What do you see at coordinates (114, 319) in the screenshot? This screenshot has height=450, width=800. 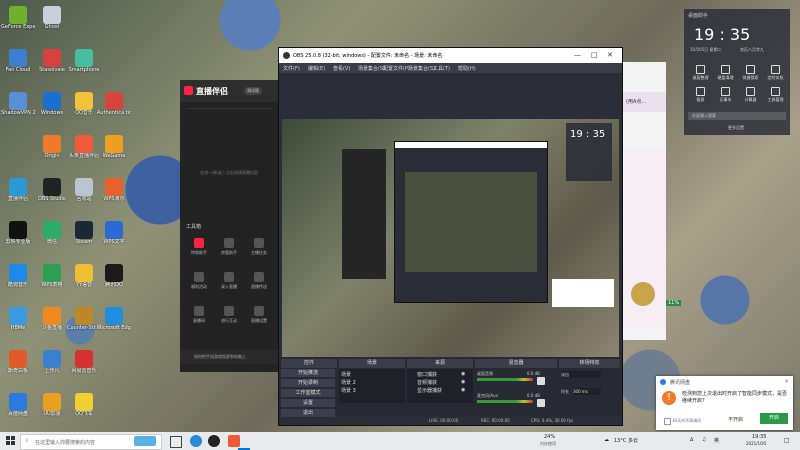 I see `desktop-icon: Microsoft Edge` at bounding box center [114, 319].